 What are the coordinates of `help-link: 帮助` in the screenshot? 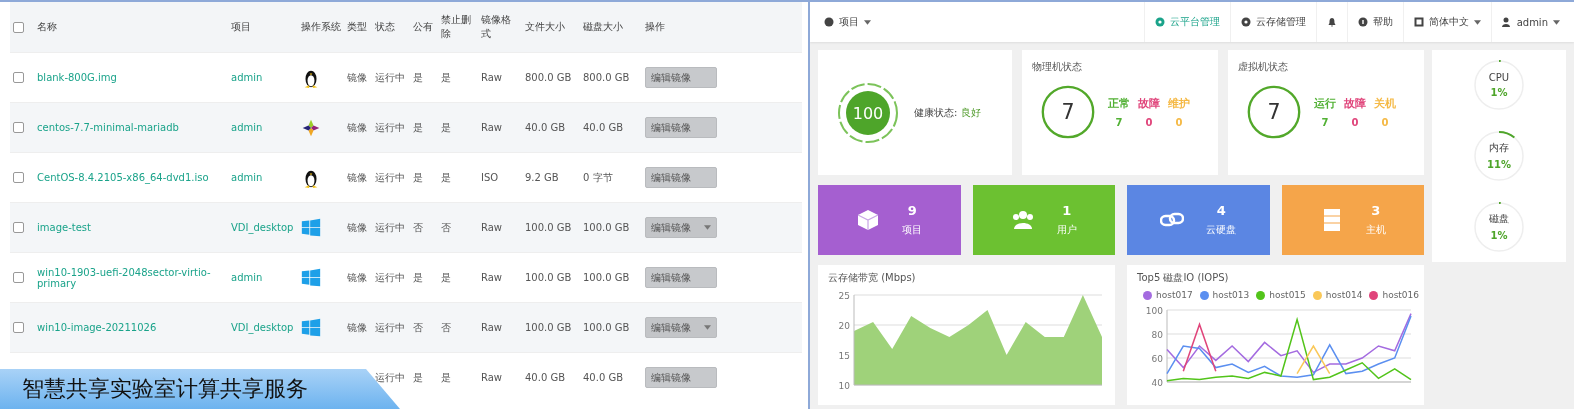 It's located at (1374, 22).